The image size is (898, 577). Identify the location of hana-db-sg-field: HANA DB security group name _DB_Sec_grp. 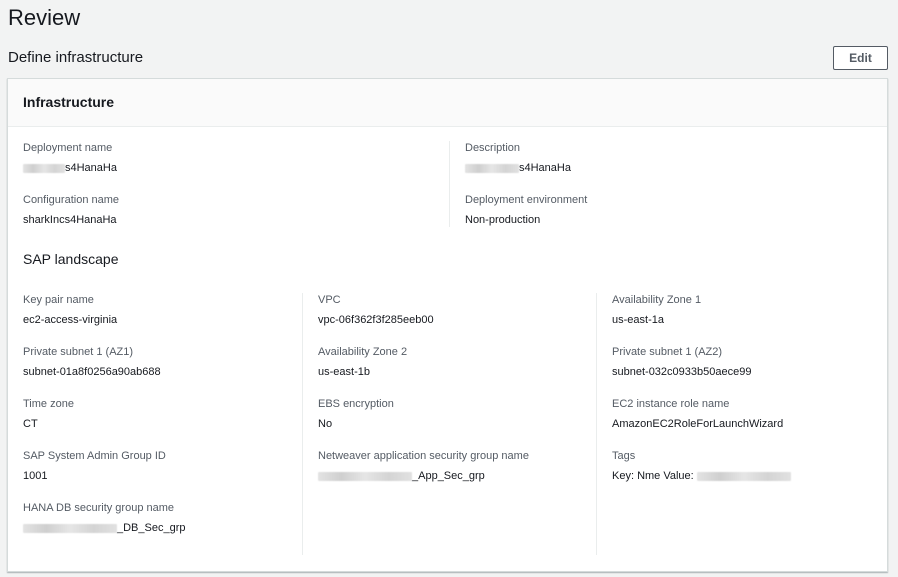
(104, 518).